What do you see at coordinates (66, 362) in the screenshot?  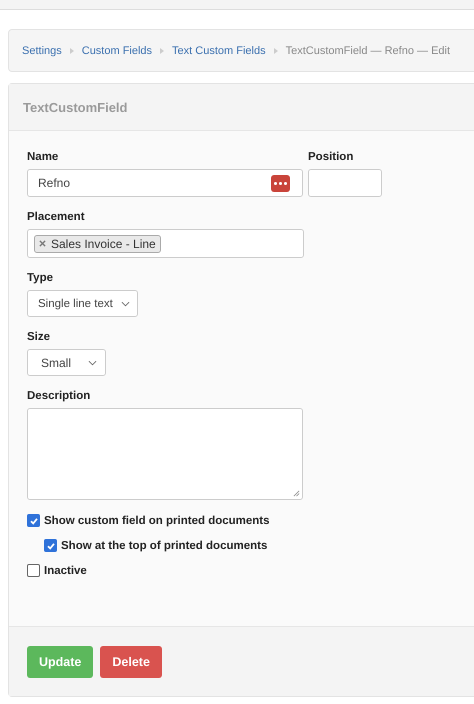 I see `size-select: Small` at bounding box center [66, 362].